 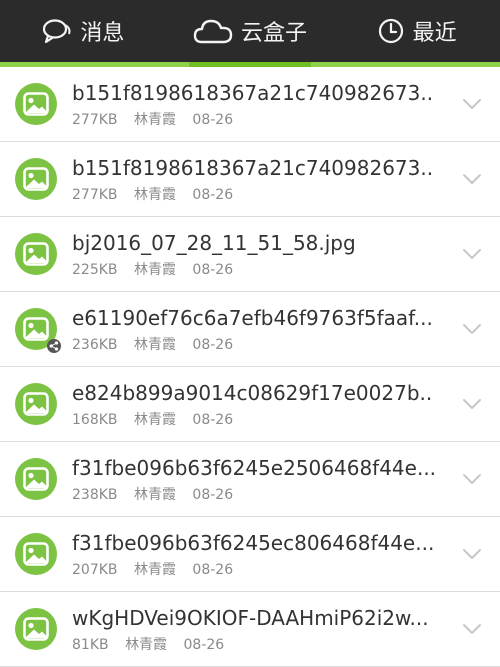 I want to click on tab-cloud-box-label: 云盒子, so click(x=274, y=33).